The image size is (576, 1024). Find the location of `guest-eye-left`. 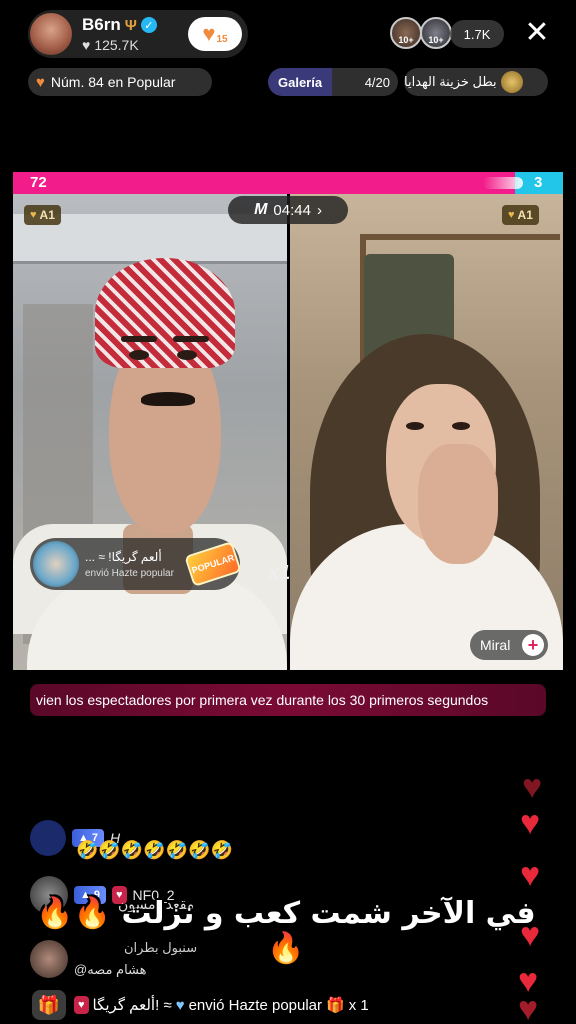

guest-eye-left is located at coordinates (415, 426).